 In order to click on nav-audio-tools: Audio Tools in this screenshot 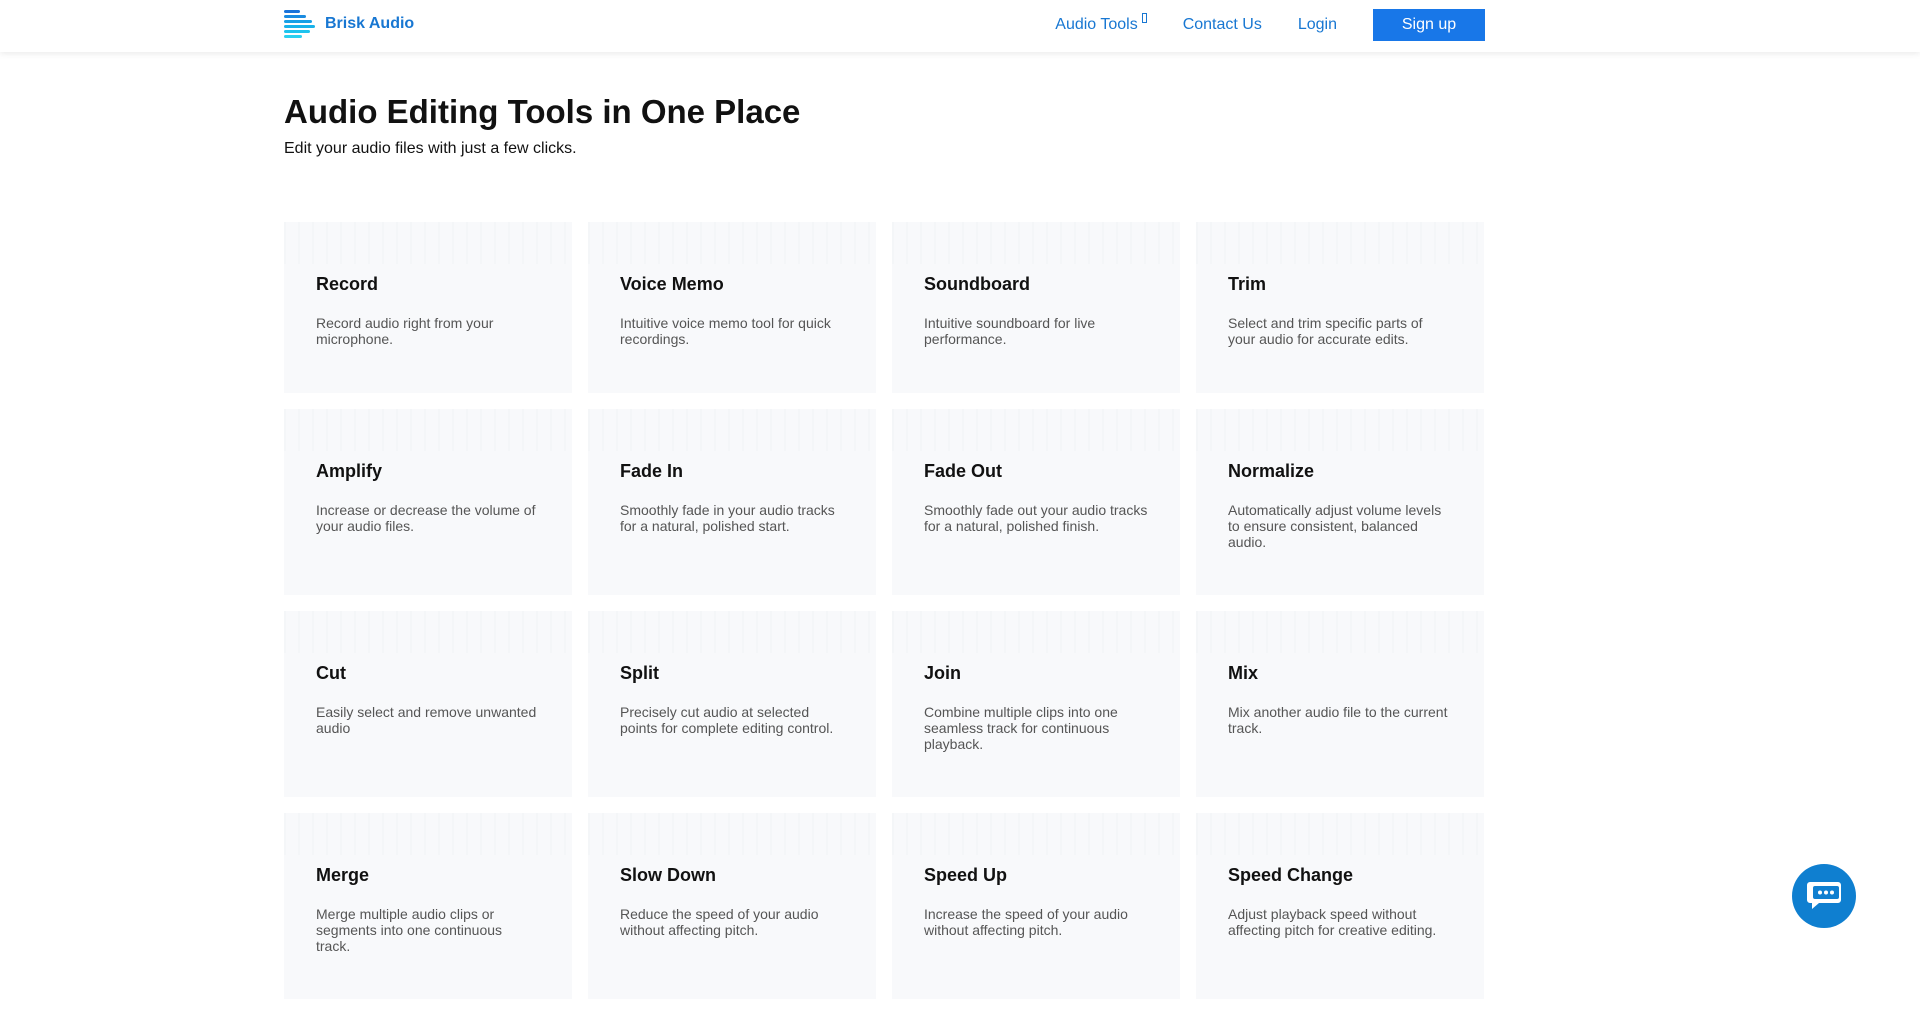, I will do `click(1101, 23)`.